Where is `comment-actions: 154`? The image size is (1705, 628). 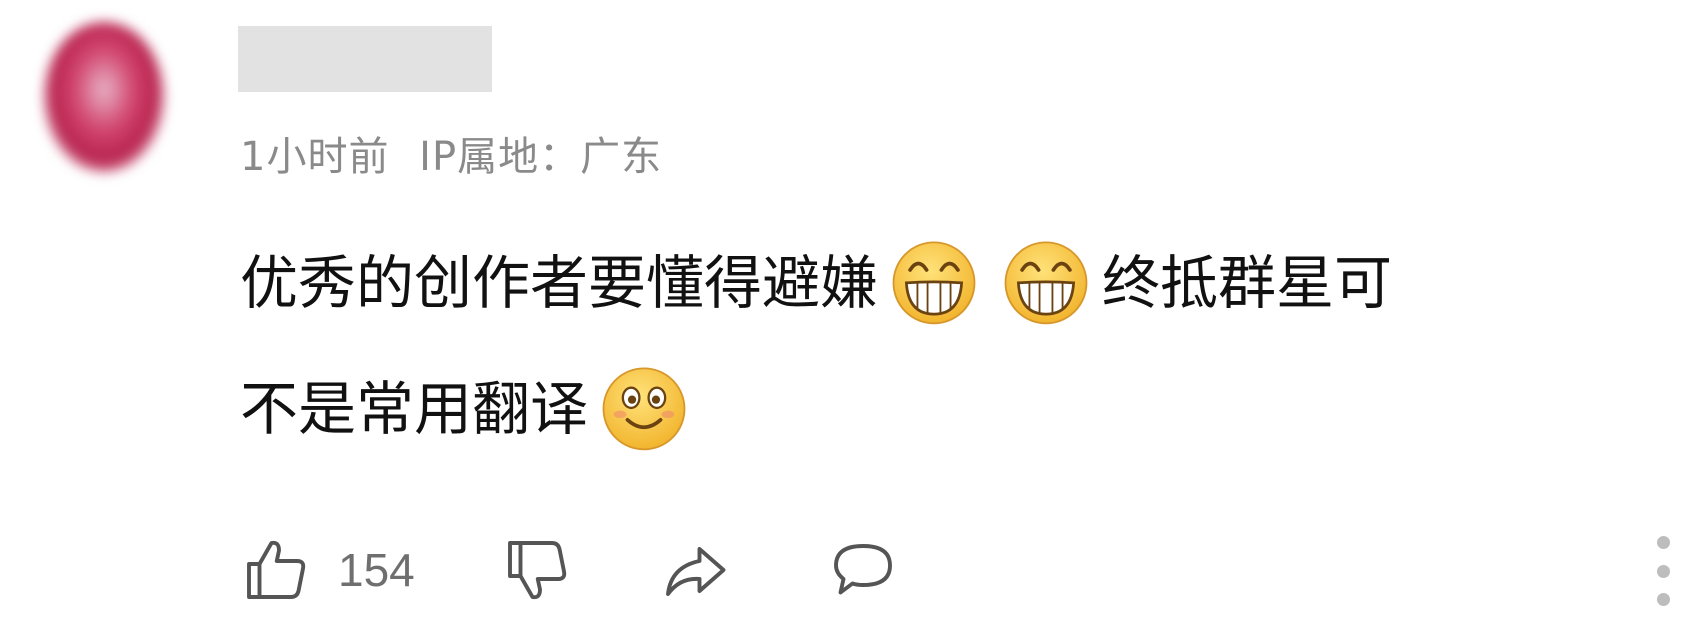 comment-actions: 154 is located at coordinates (569, 570).